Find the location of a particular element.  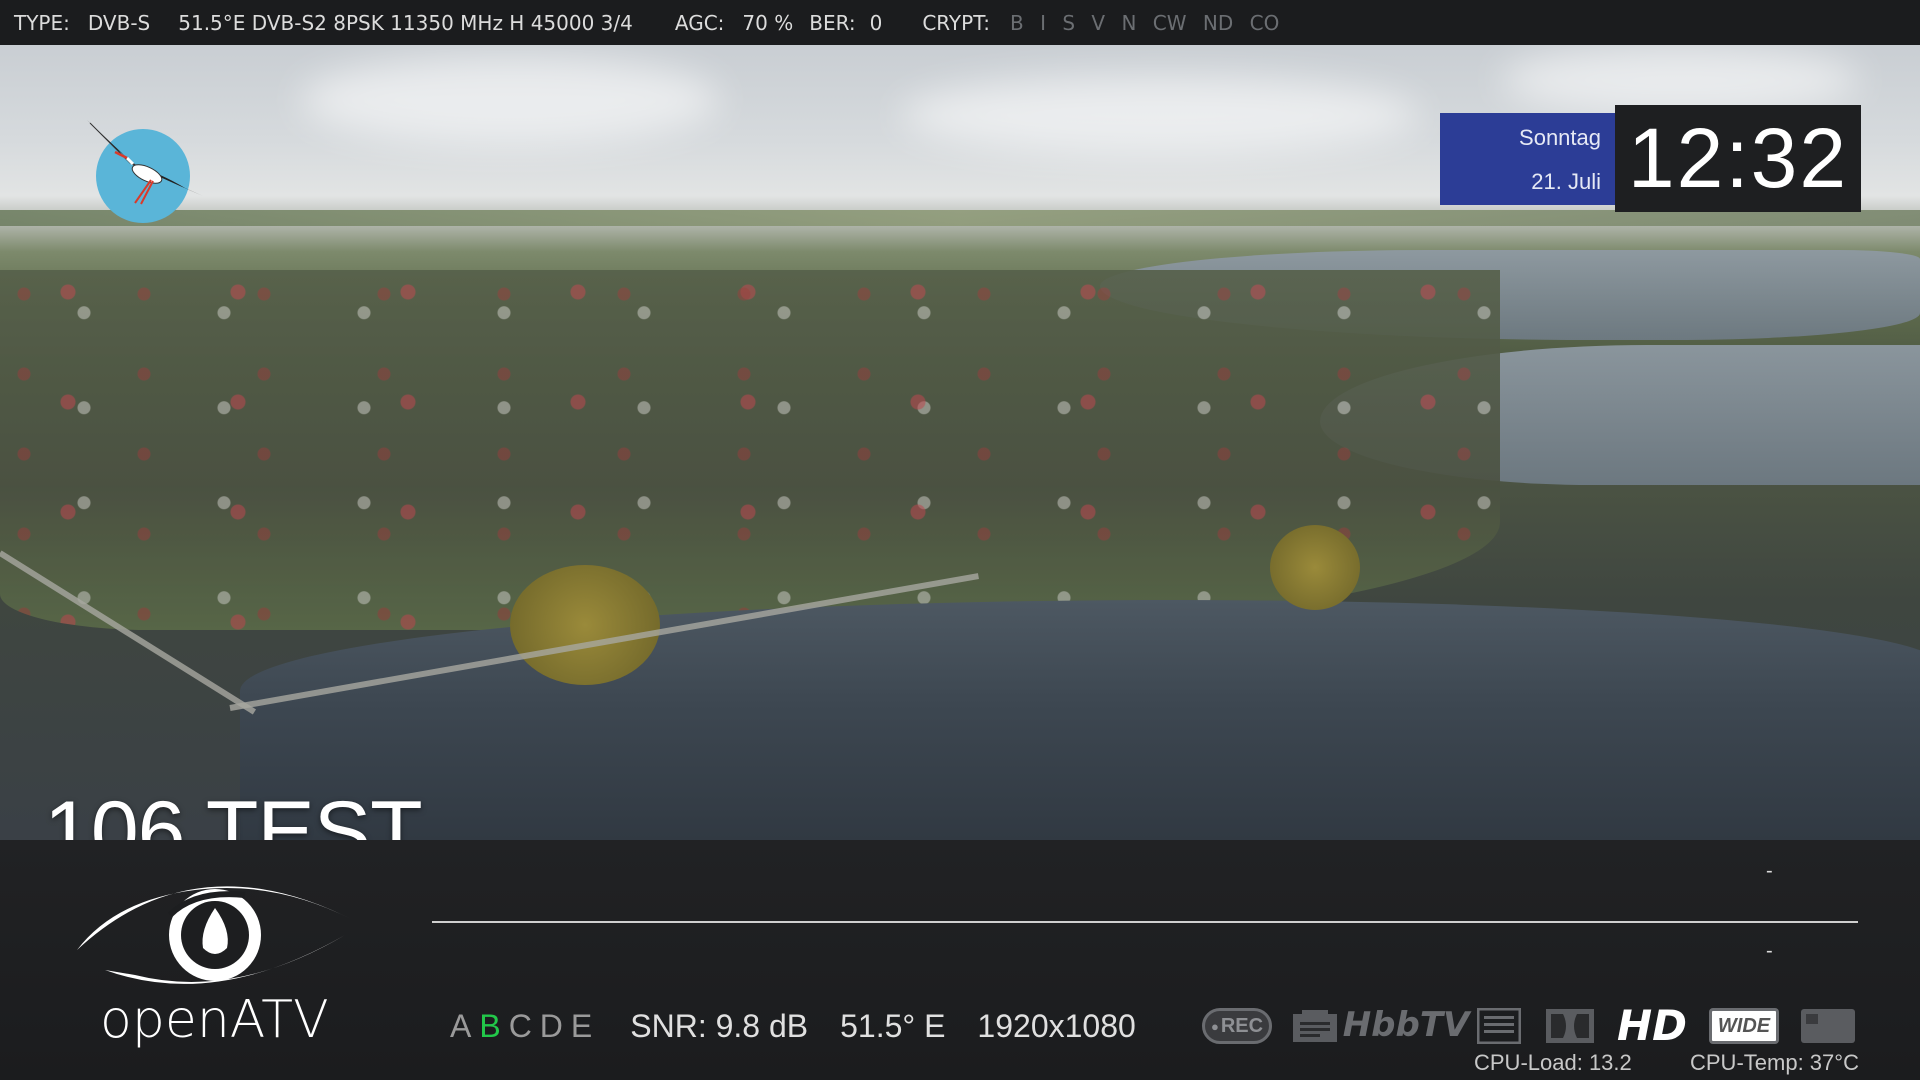

ber-label: BER: is located at coordinates (832, 22).